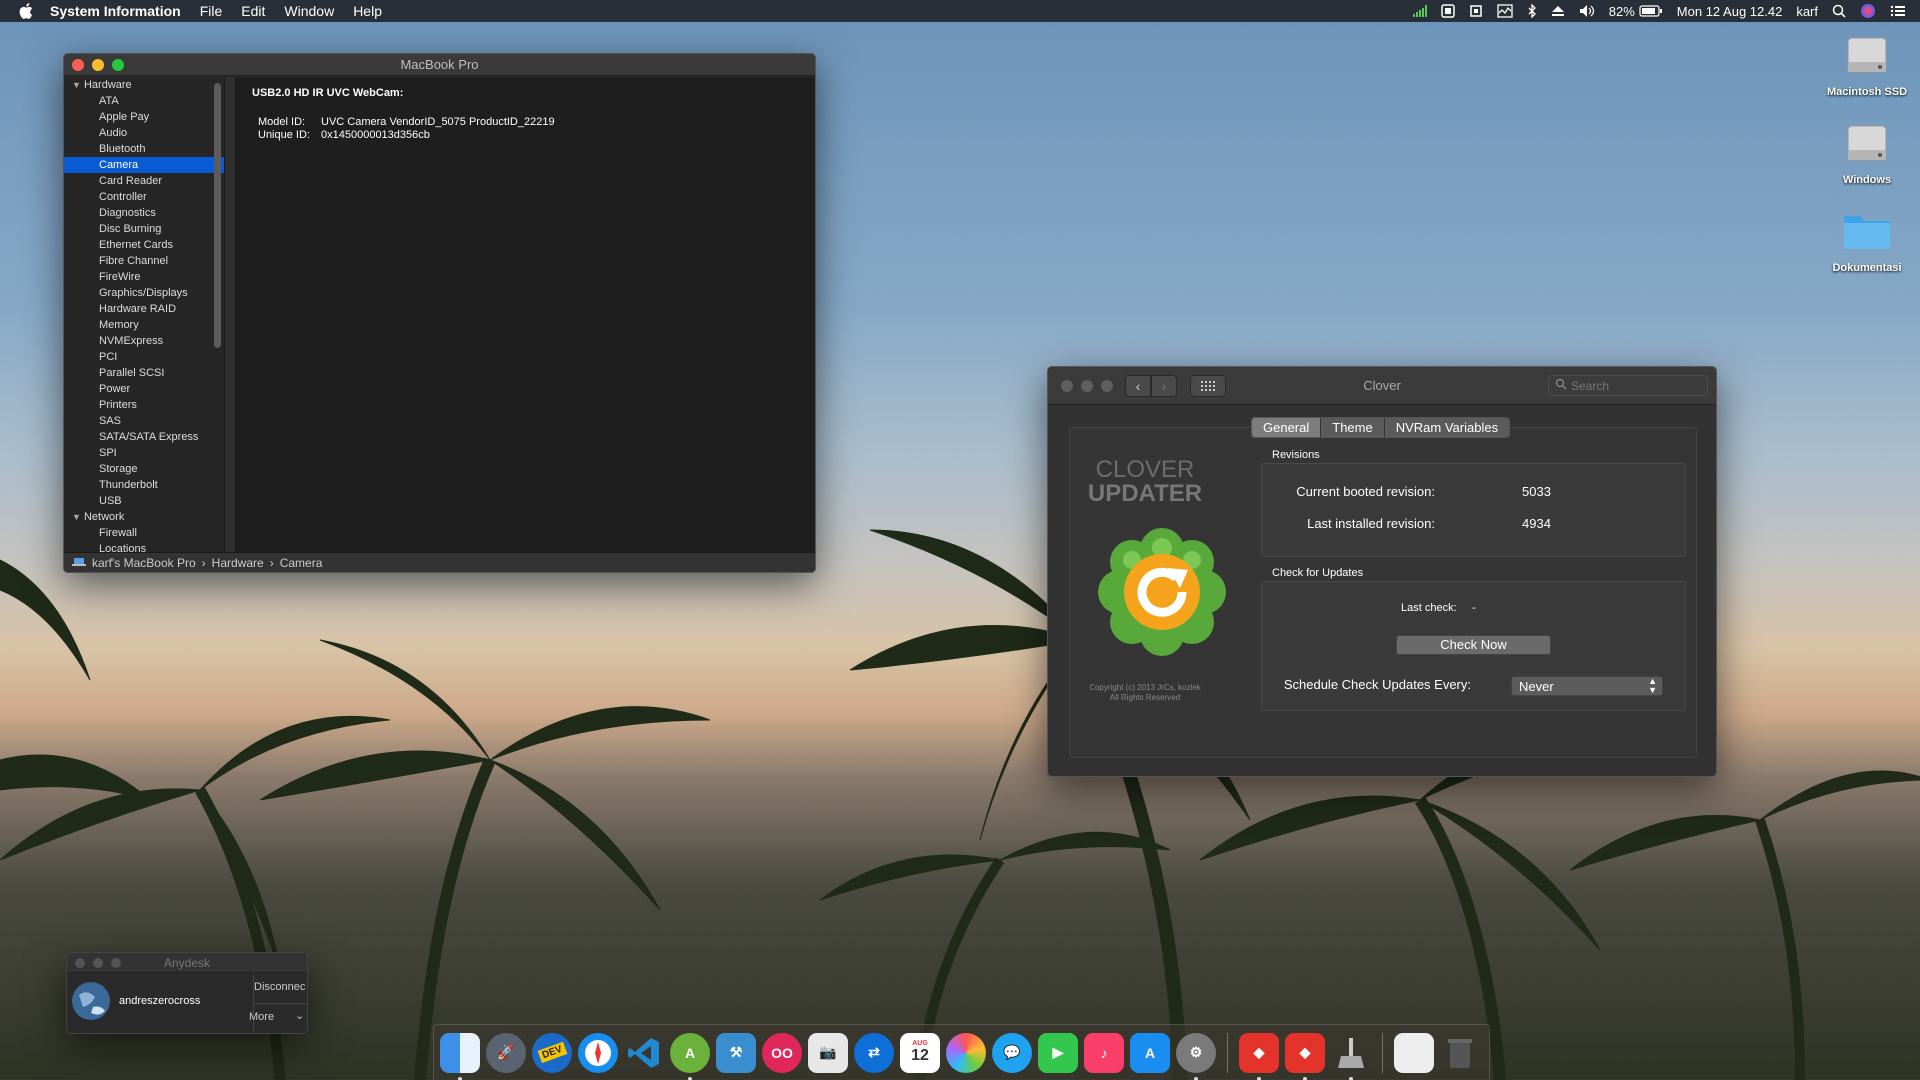 This screenshot has height=1080, width=1920. Describe the element at coordinates (460, 1056) in the screenshot. I see `finder-icon` at that location.